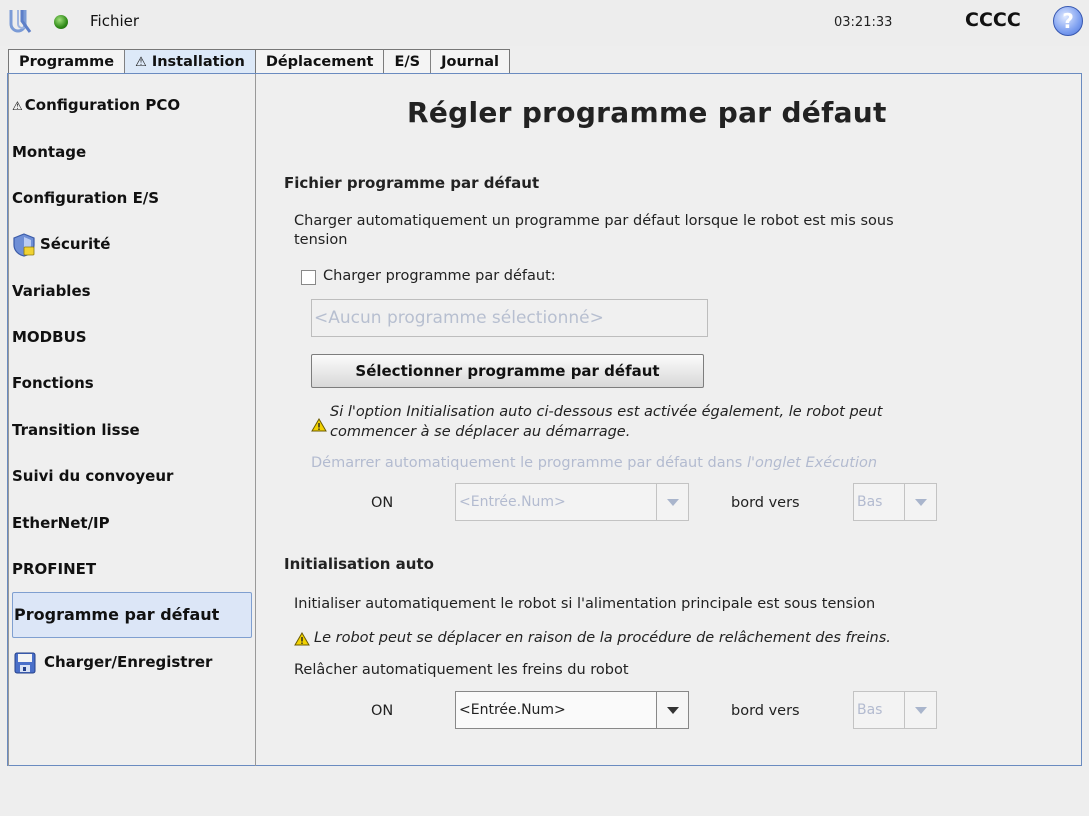  Describe the element at coordinates (382, 503) in the screenshot. I see `autostart-on-label: ON` at that location.